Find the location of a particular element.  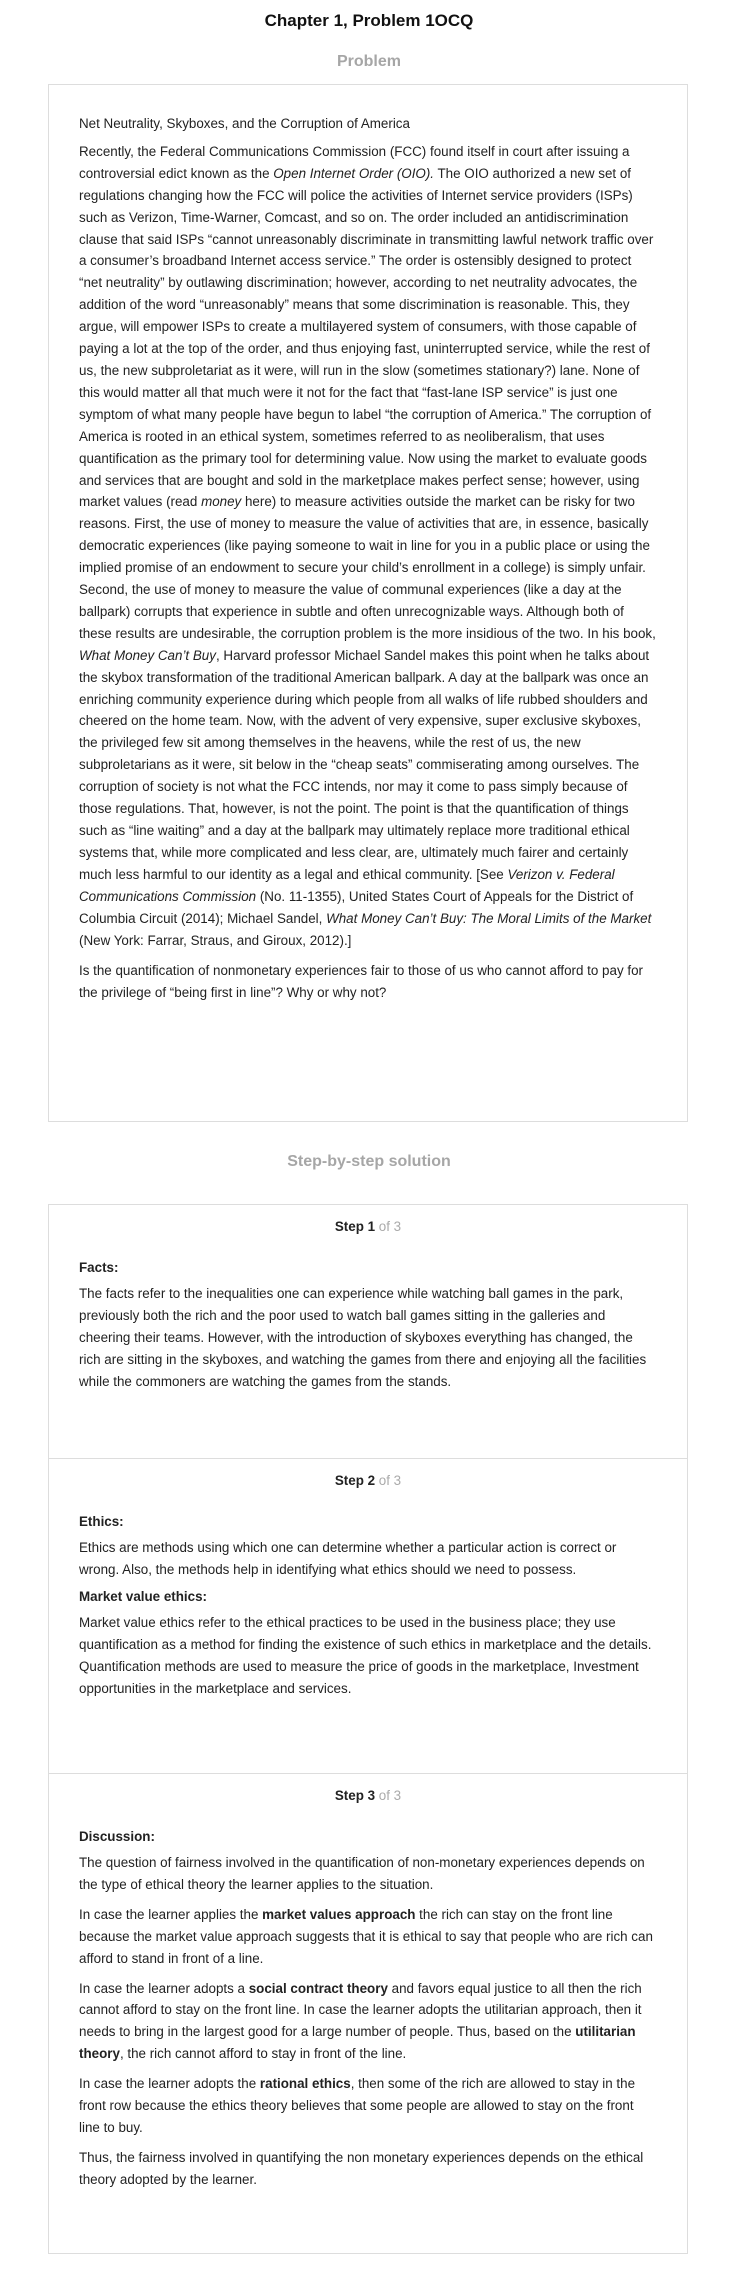

step-3-header: Step 3 of 3 is located at coordinates (368, 1795).